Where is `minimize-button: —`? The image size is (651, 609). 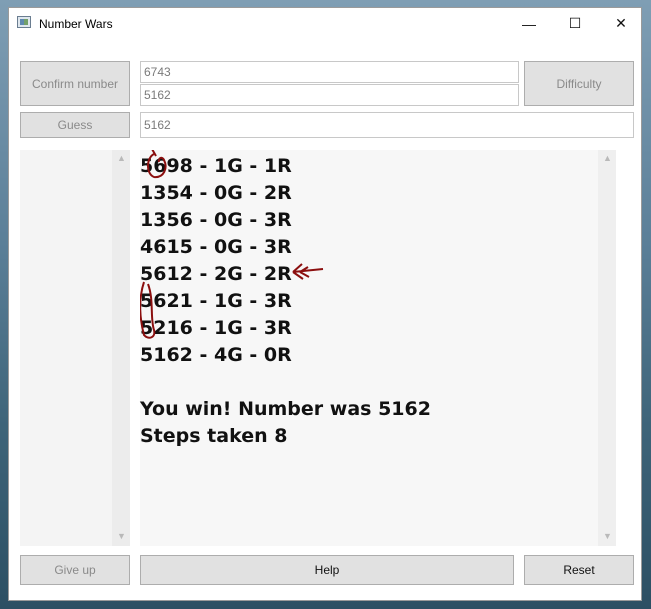
minimize-button: — is located at coordinates (529, 23).